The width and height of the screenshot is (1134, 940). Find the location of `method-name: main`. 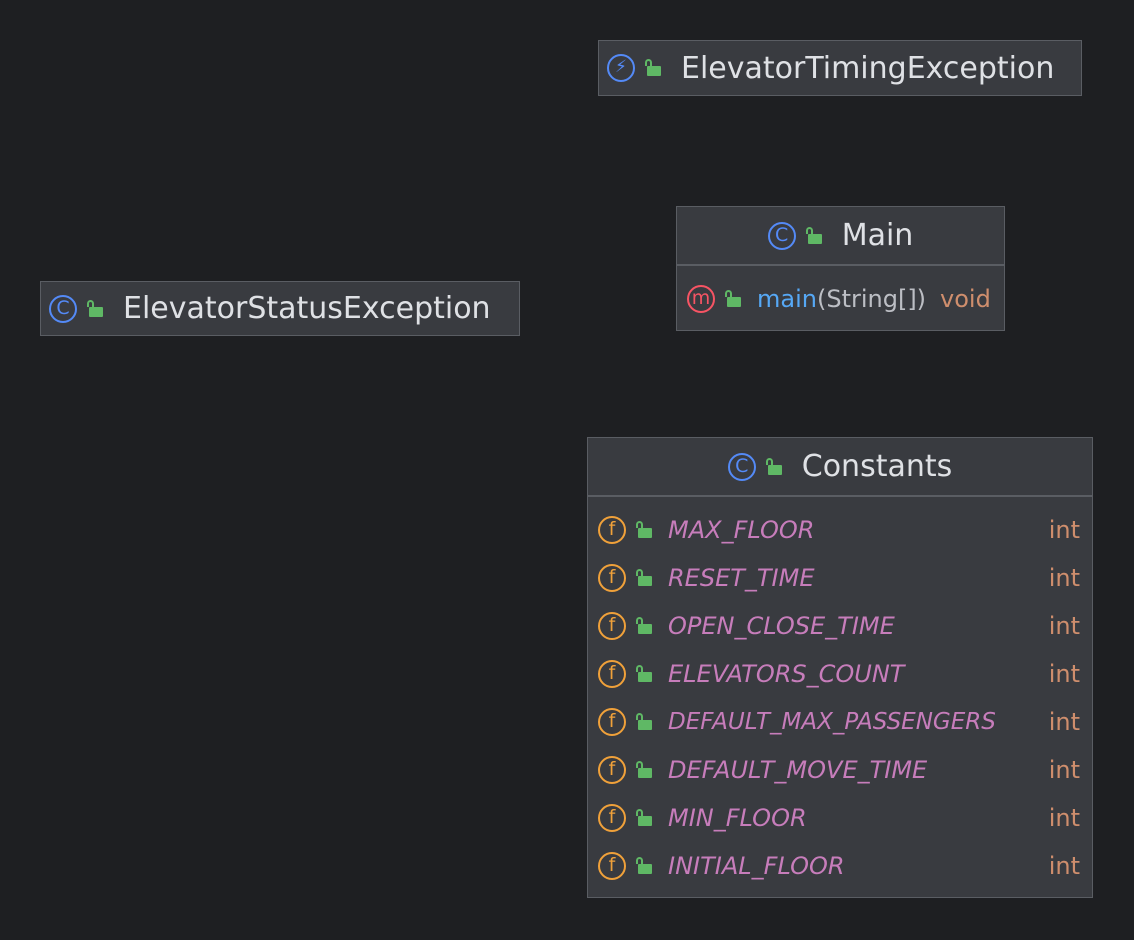

method-name: main is located at coordinates (787, 299).